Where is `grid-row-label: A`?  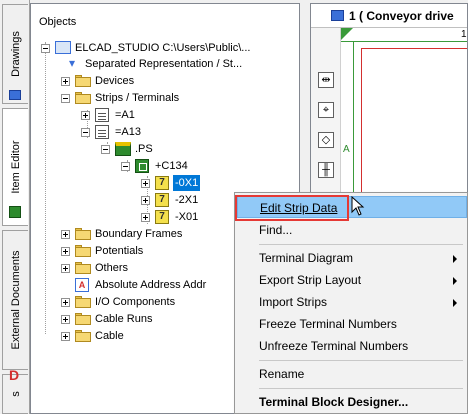
grid-row-label: A is located at coordinates (346, 149).